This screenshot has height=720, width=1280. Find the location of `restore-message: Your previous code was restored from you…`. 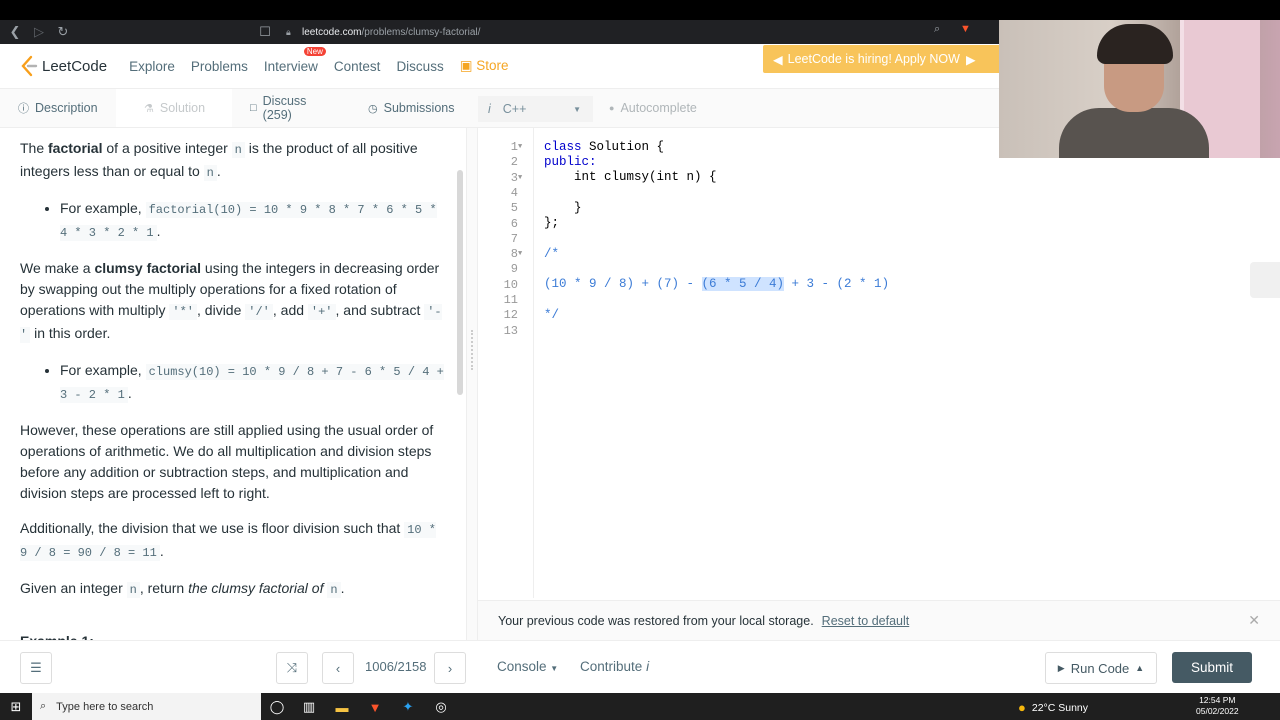

restore-message: Your previous code was restored from you… is located at coordinates (656, 620).